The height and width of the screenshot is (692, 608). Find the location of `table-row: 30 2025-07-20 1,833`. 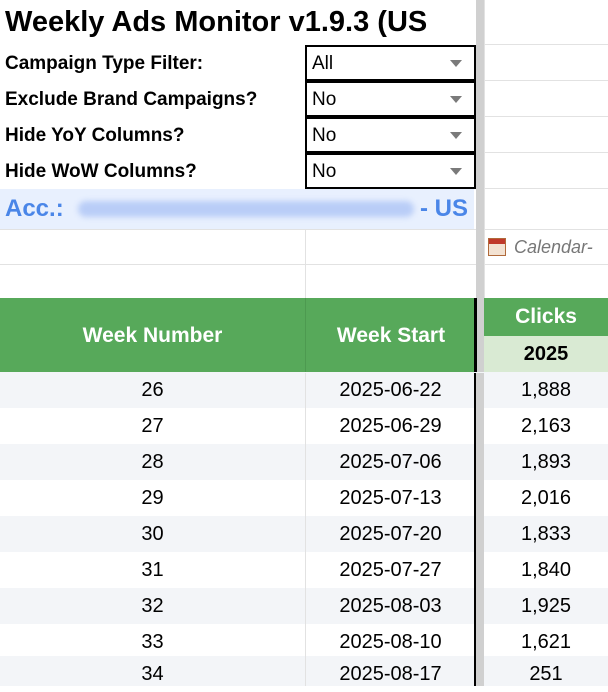

table-row: 30 2025-07-20 1,833 is located at coordinates (304, 534).